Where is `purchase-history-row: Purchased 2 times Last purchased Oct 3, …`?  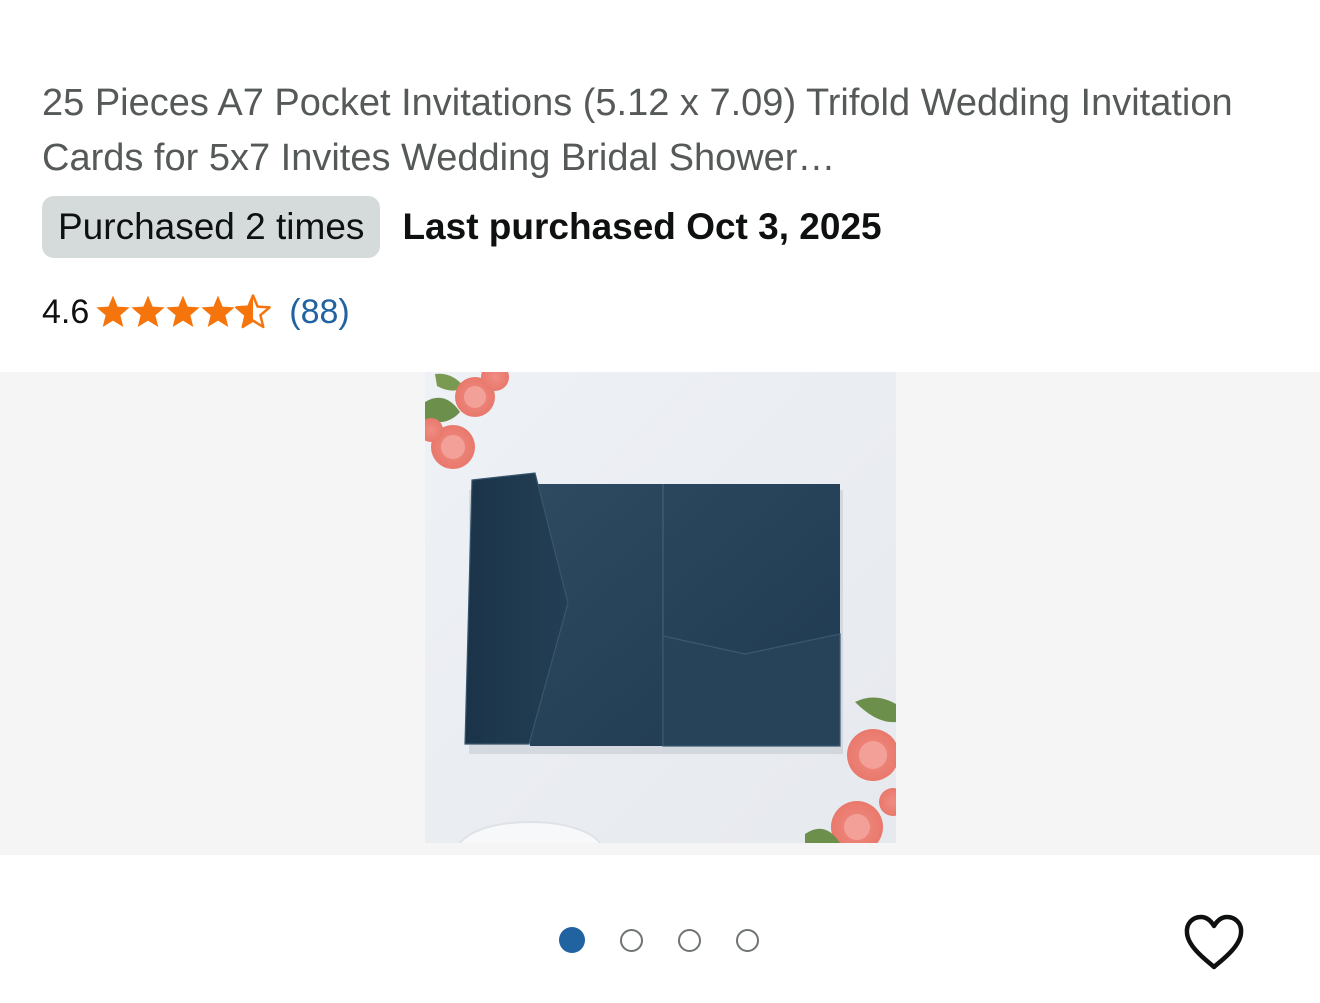 purchase-history-row: Purchased 2 times Last purchased Oct 3, … is located at coordinates (462, 227).